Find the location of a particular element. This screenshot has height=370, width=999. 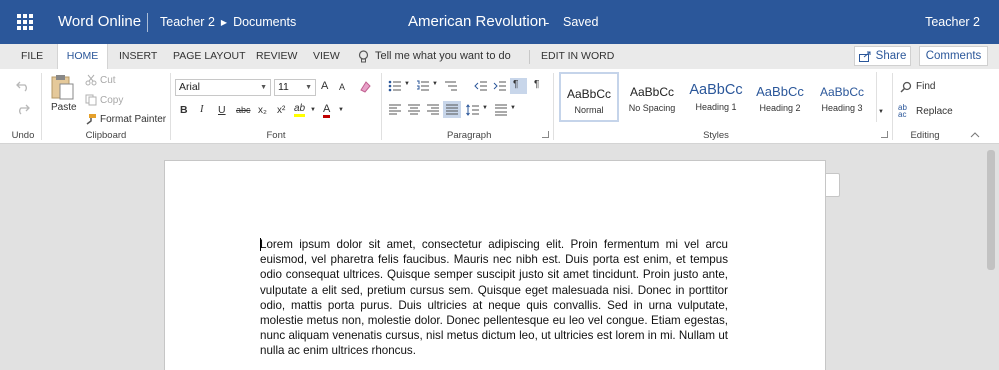

collapse-ribbon-icon is located at coordinates (975, 135).